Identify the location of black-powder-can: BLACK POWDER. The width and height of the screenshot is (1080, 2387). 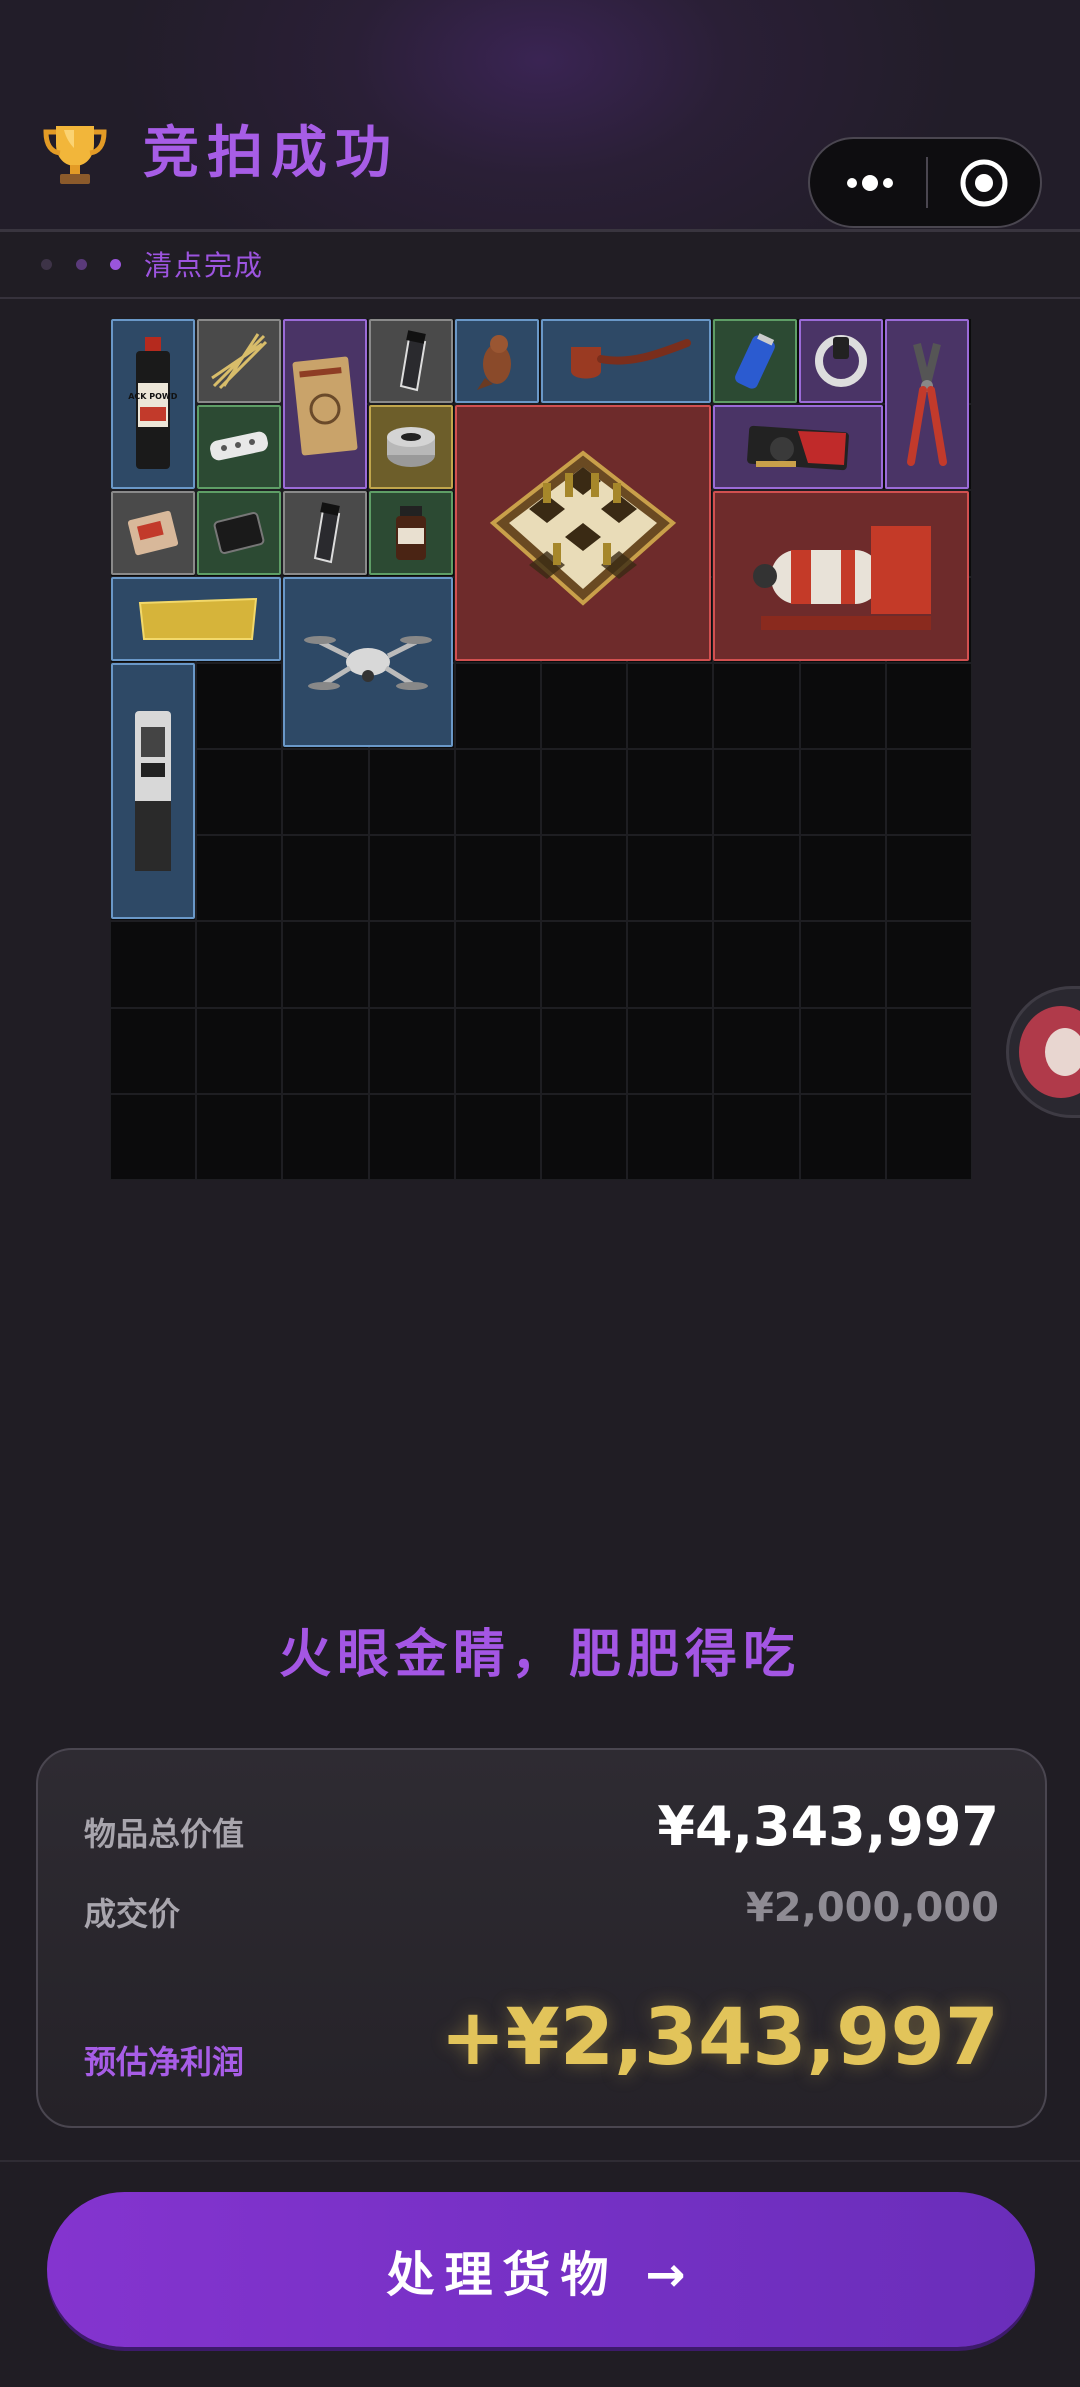
(153, 404).